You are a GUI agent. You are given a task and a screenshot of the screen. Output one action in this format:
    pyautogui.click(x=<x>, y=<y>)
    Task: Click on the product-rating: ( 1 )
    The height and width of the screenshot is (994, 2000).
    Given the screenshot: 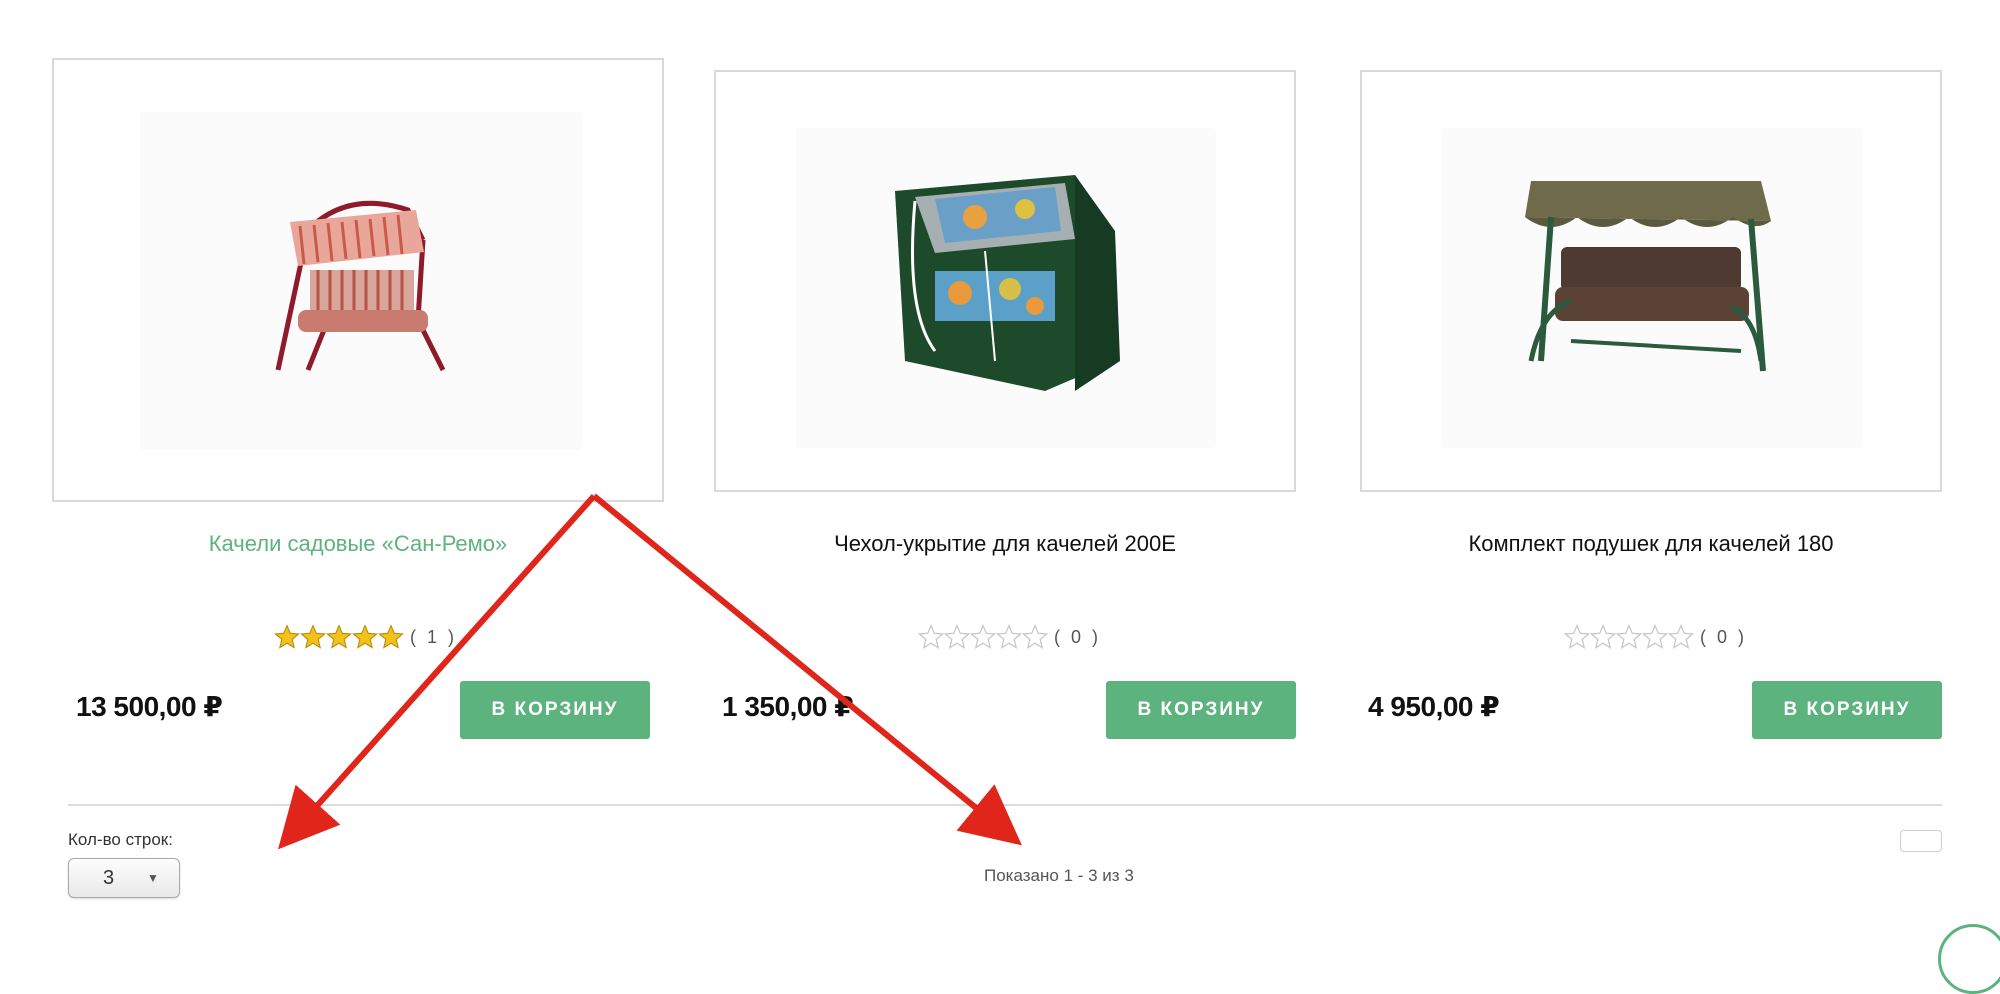 What is the action you would take?
    pyautogui.click(x=365, y=637)
    